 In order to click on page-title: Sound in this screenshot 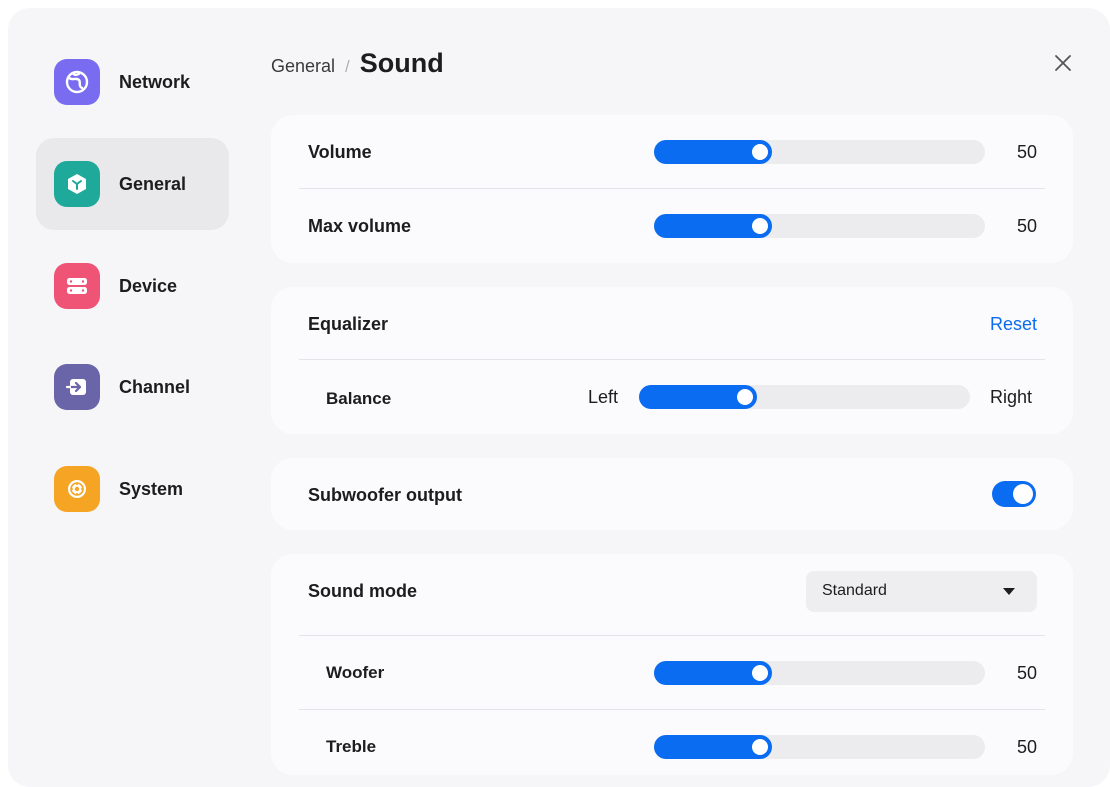, I will do `click(401, 63)`.